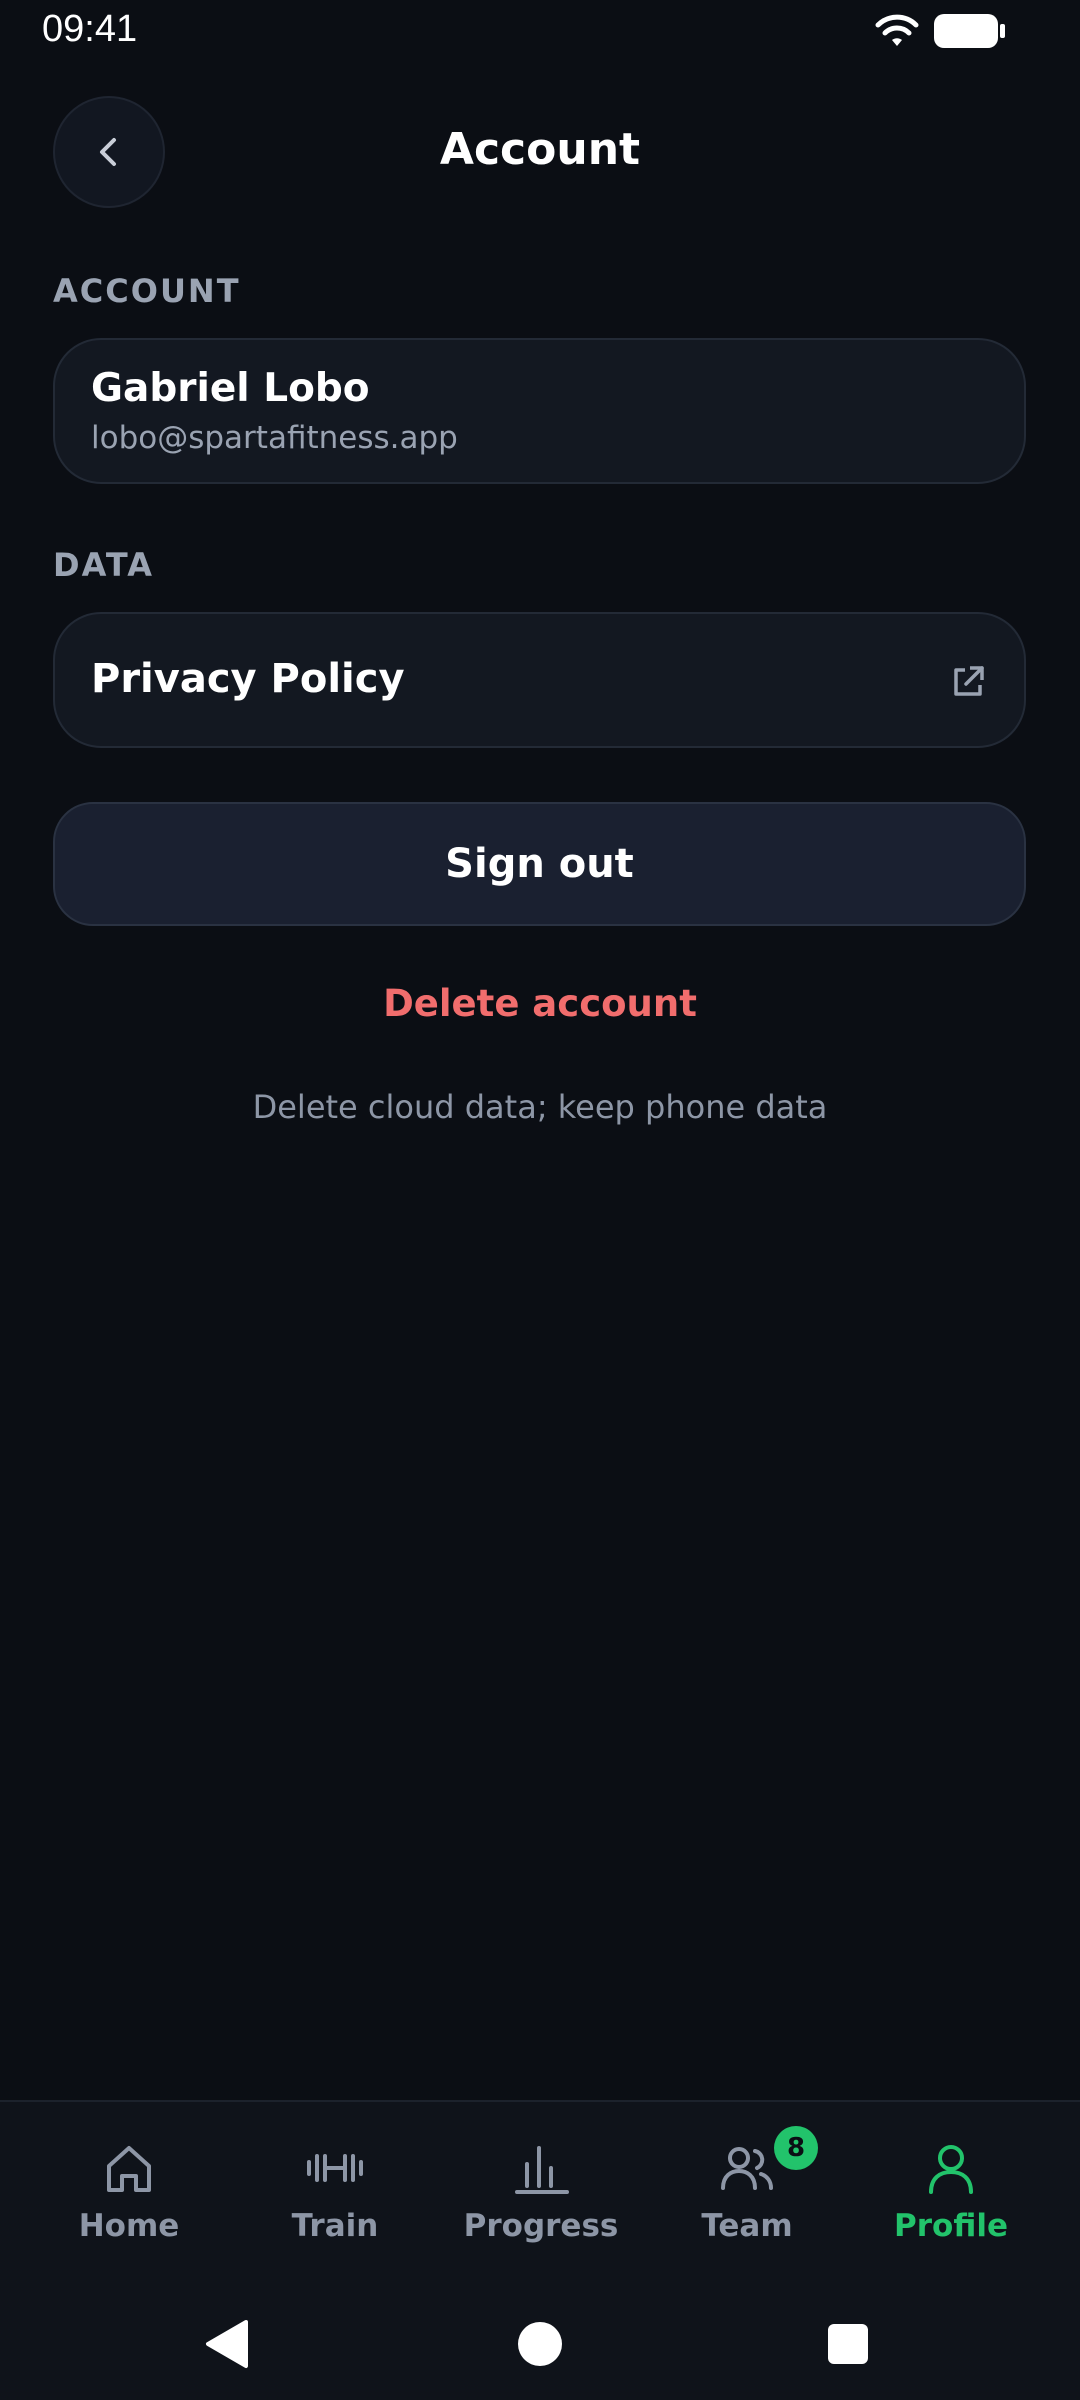 This screenshot has height=2400, width=1080. I want to click on dumbbell-icon, so click(335, 2168).